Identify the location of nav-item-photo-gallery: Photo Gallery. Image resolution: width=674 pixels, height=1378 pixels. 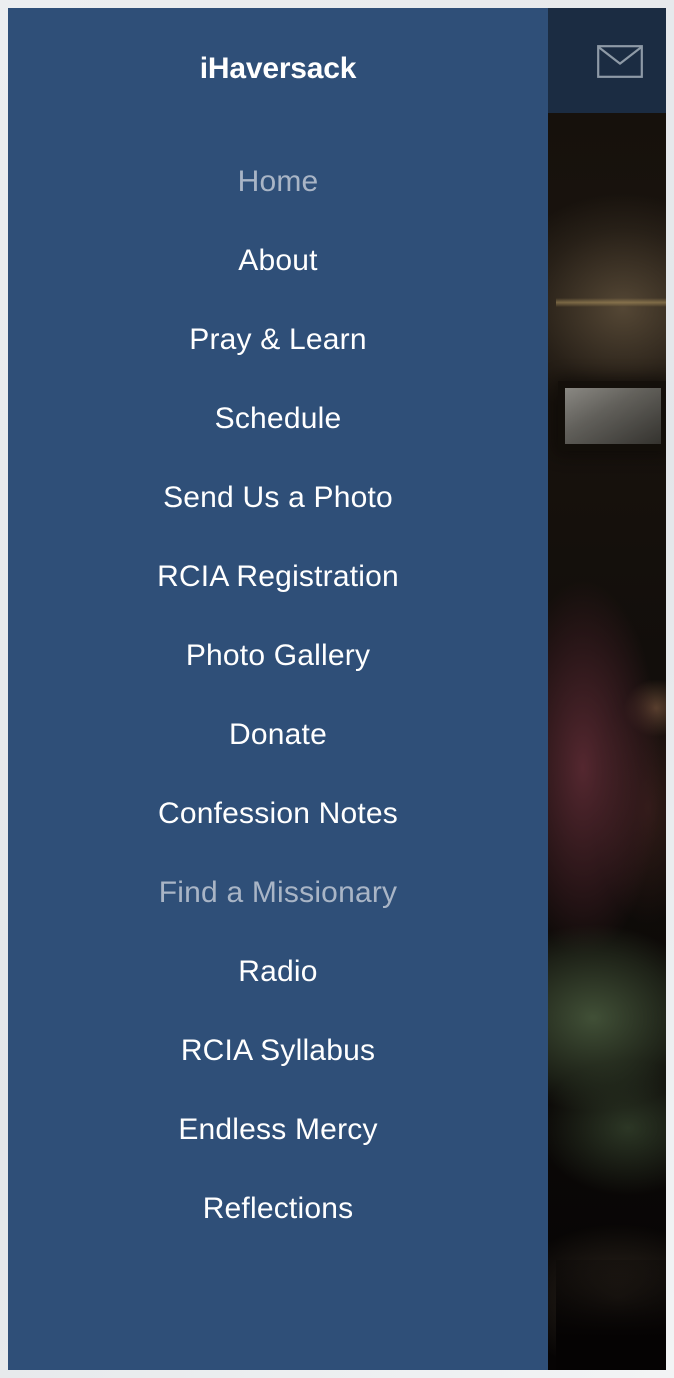
(278, 655).